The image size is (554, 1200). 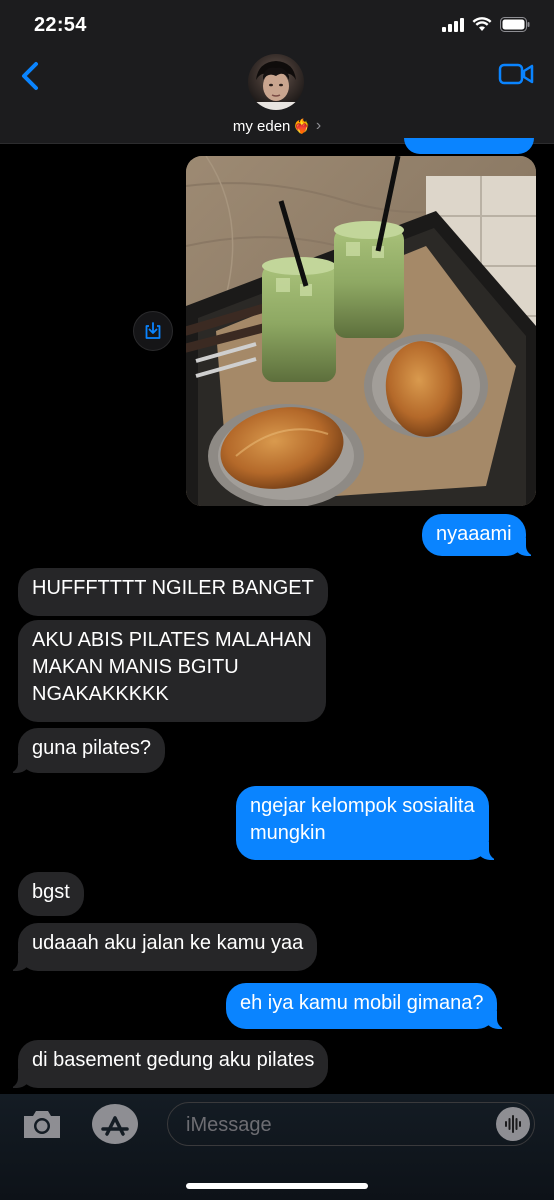 I want to click on save-photo-button, so click(x=153, y=331).